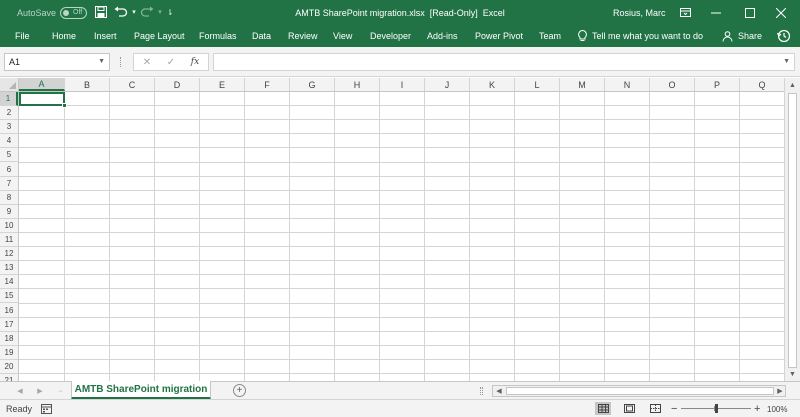  I want to click on row-header-12: 12, so click(9, 254).